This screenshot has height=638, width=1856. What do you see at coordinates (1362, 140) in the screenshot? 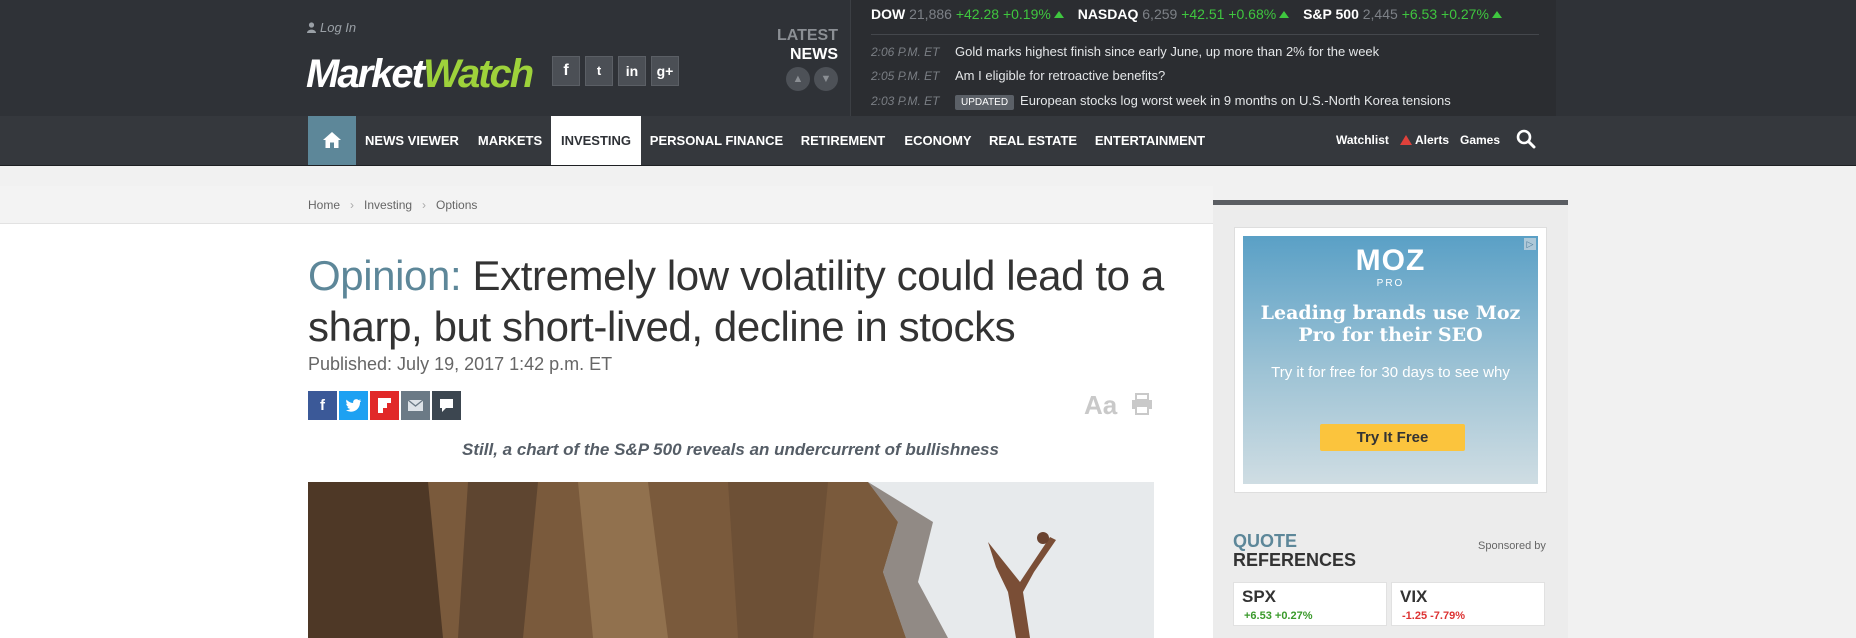
I see `watchlist-link: Watchlist` at bounding box center [1362, 140].